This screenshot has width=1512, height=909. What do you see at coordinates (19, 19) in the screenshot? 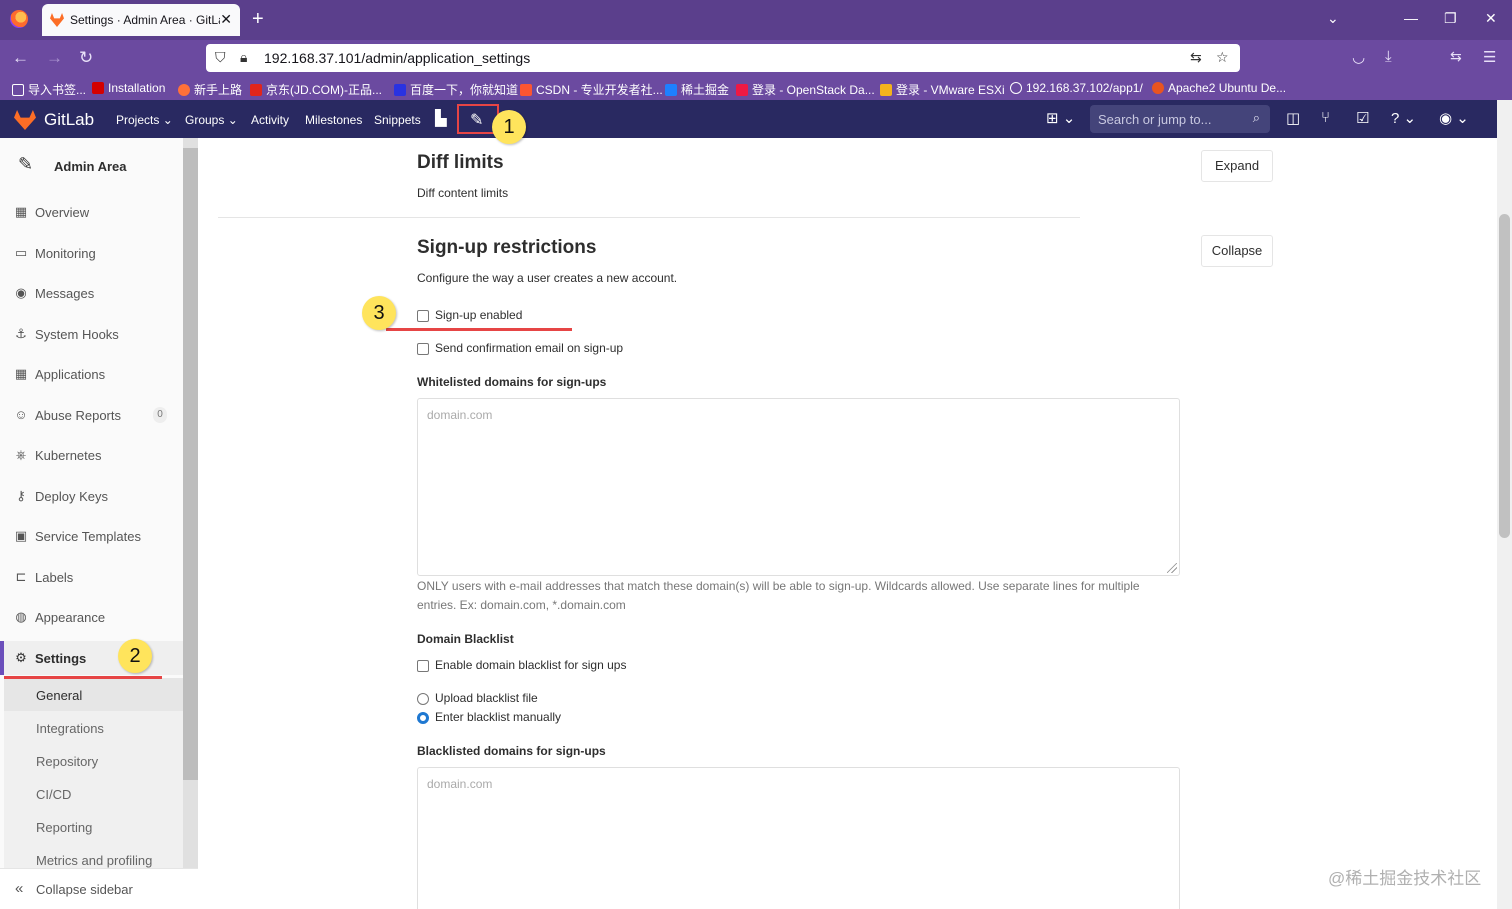
I see `firefox-icon` at bounding box center [19, 19].